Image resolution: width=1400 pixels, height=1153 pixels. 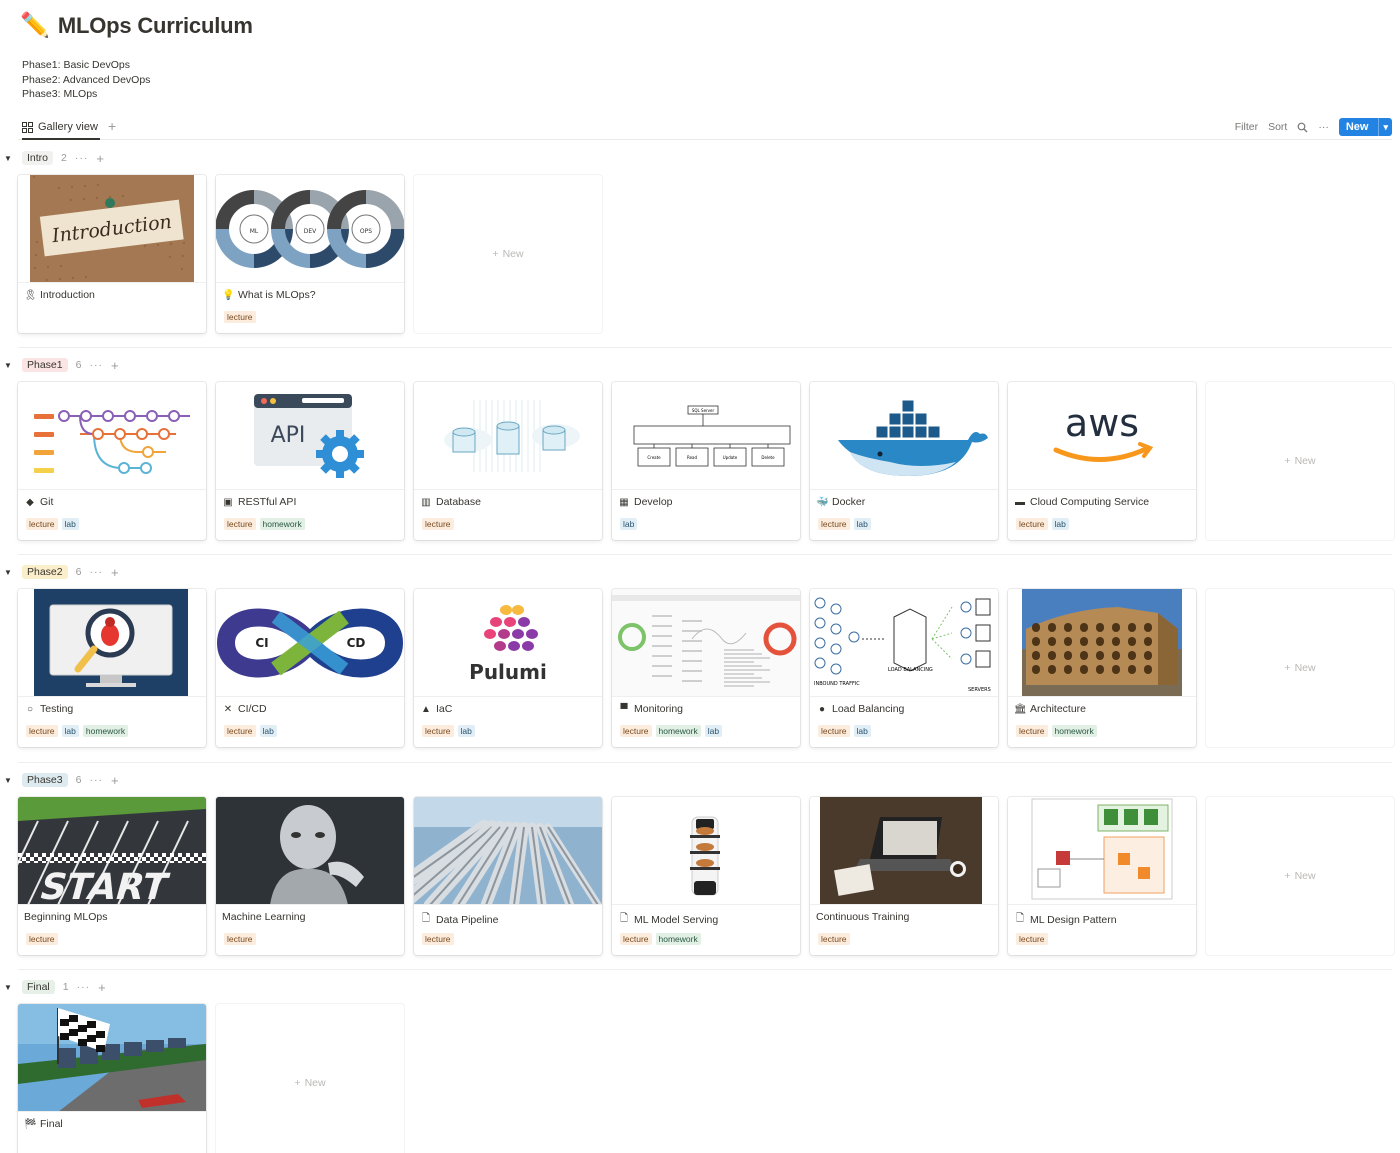 What do you see at coordinates (65, 987) in the screenshot?
I see `group-count: 1` at bounding box center [65, 987].